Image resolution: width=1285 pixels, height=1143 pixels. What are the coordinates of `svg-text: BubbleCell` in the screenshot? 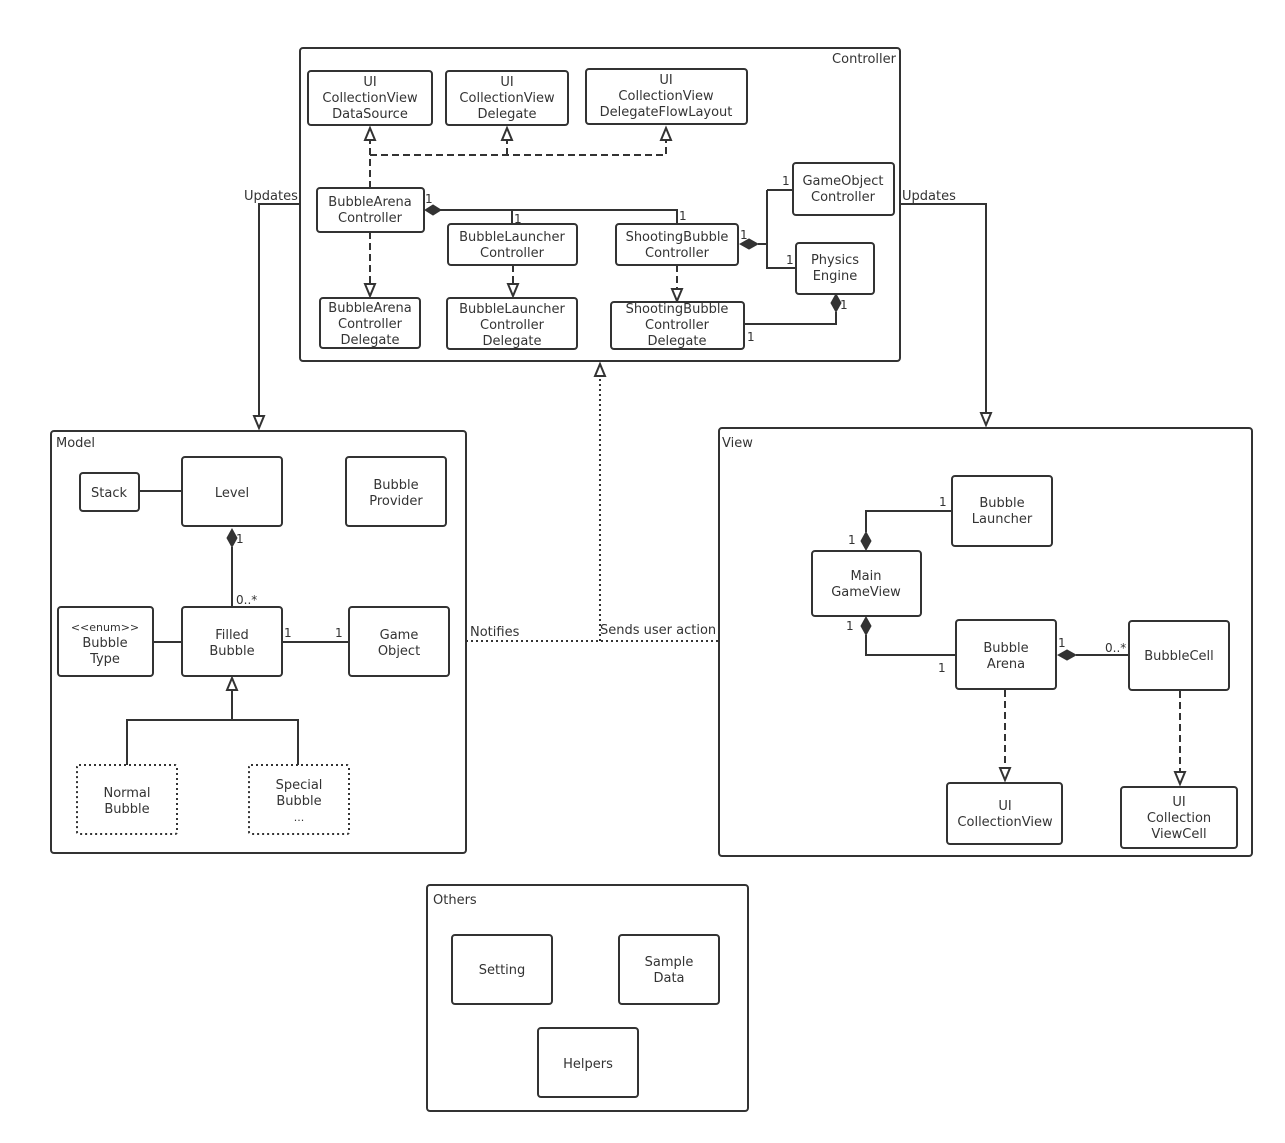 It's located at (1179, 656).